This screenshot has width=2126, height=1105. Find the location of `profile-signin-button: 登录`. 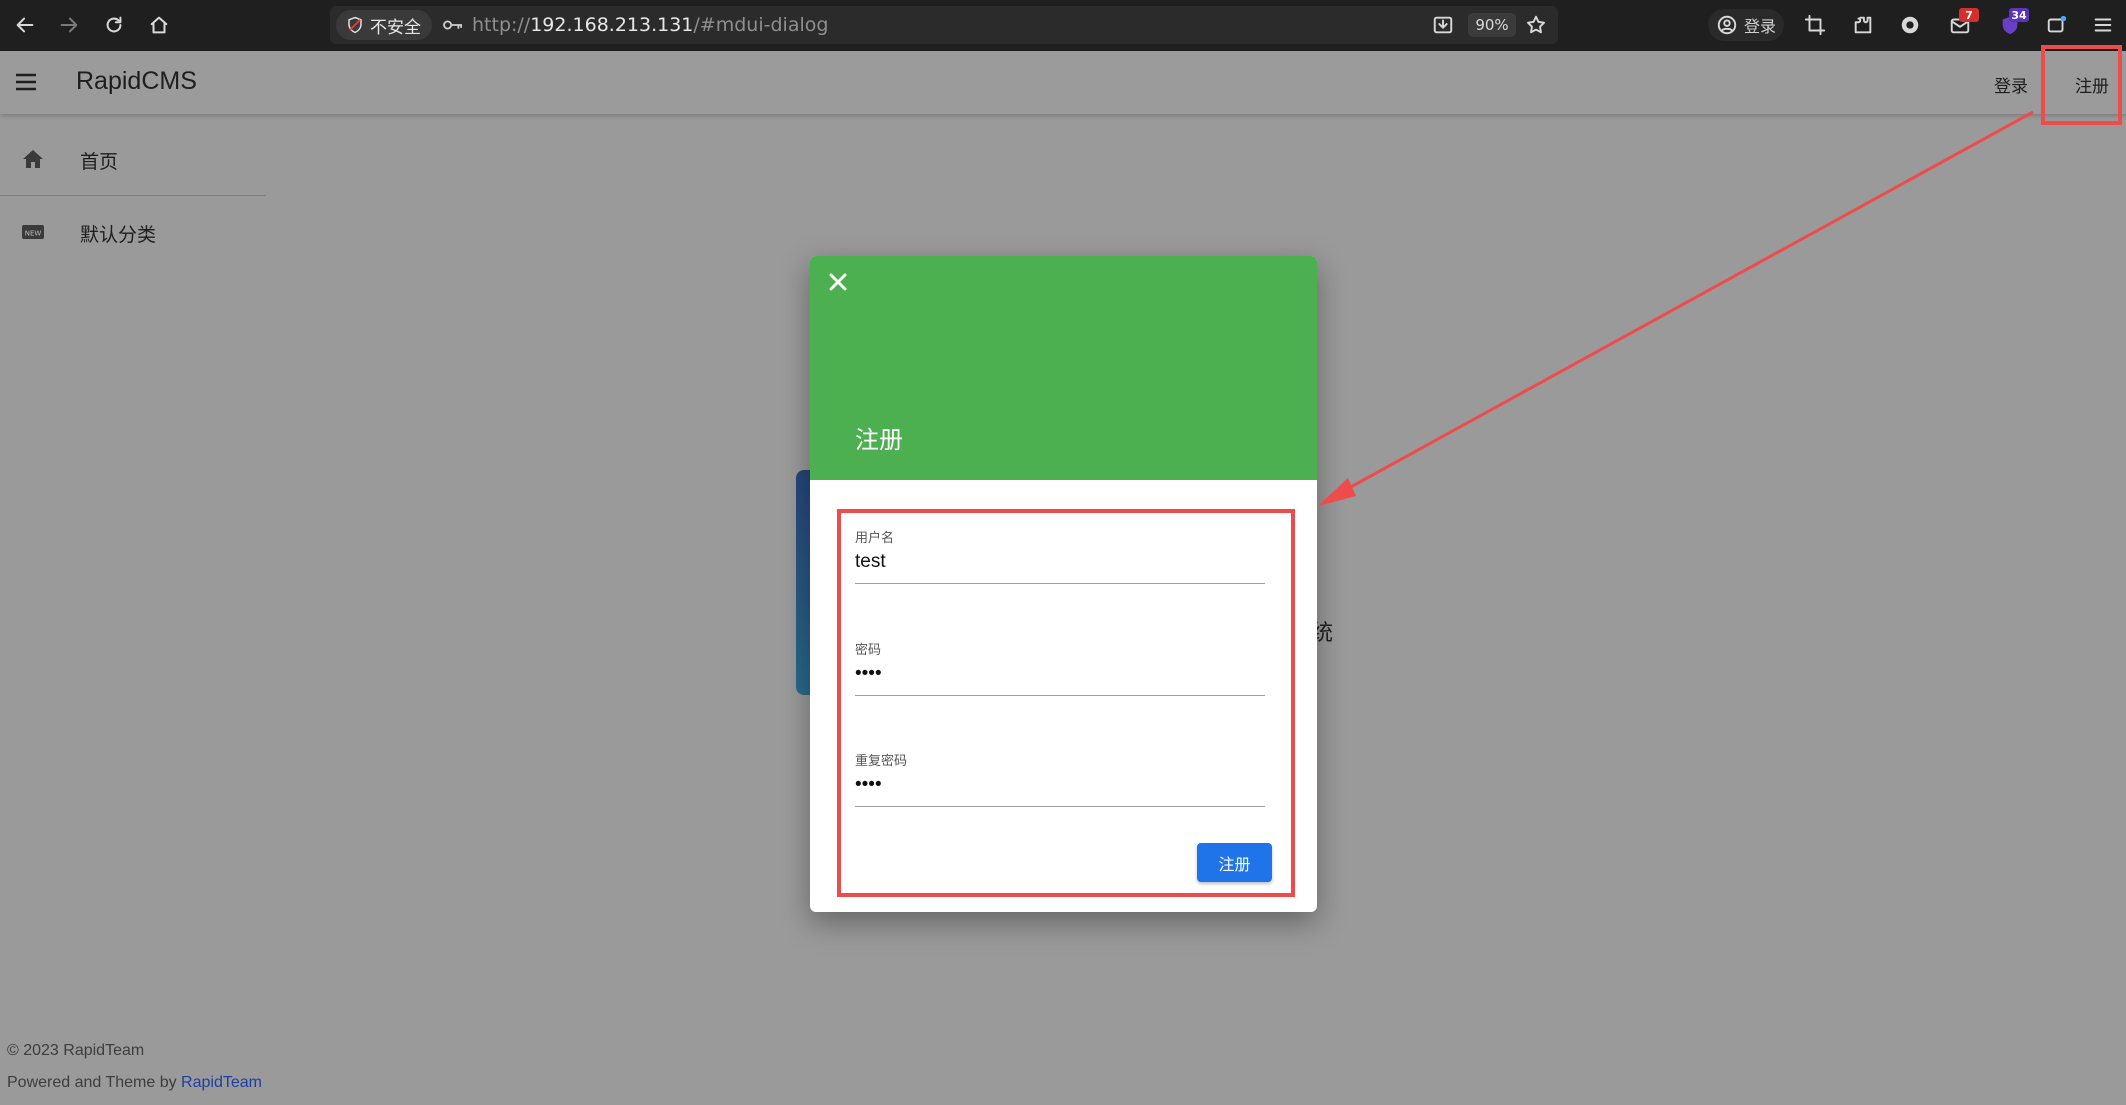

profile-signin-button: 登录 is located at coordinates (1746, 25).